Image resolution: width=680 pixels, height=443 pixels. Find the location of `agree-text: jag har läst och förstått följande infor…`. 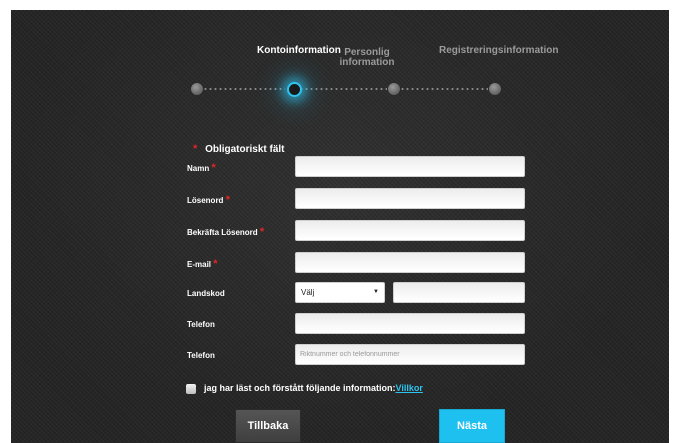

agree-text: jag har läst och förstått följande infor… is located at coordinates (300, 388).